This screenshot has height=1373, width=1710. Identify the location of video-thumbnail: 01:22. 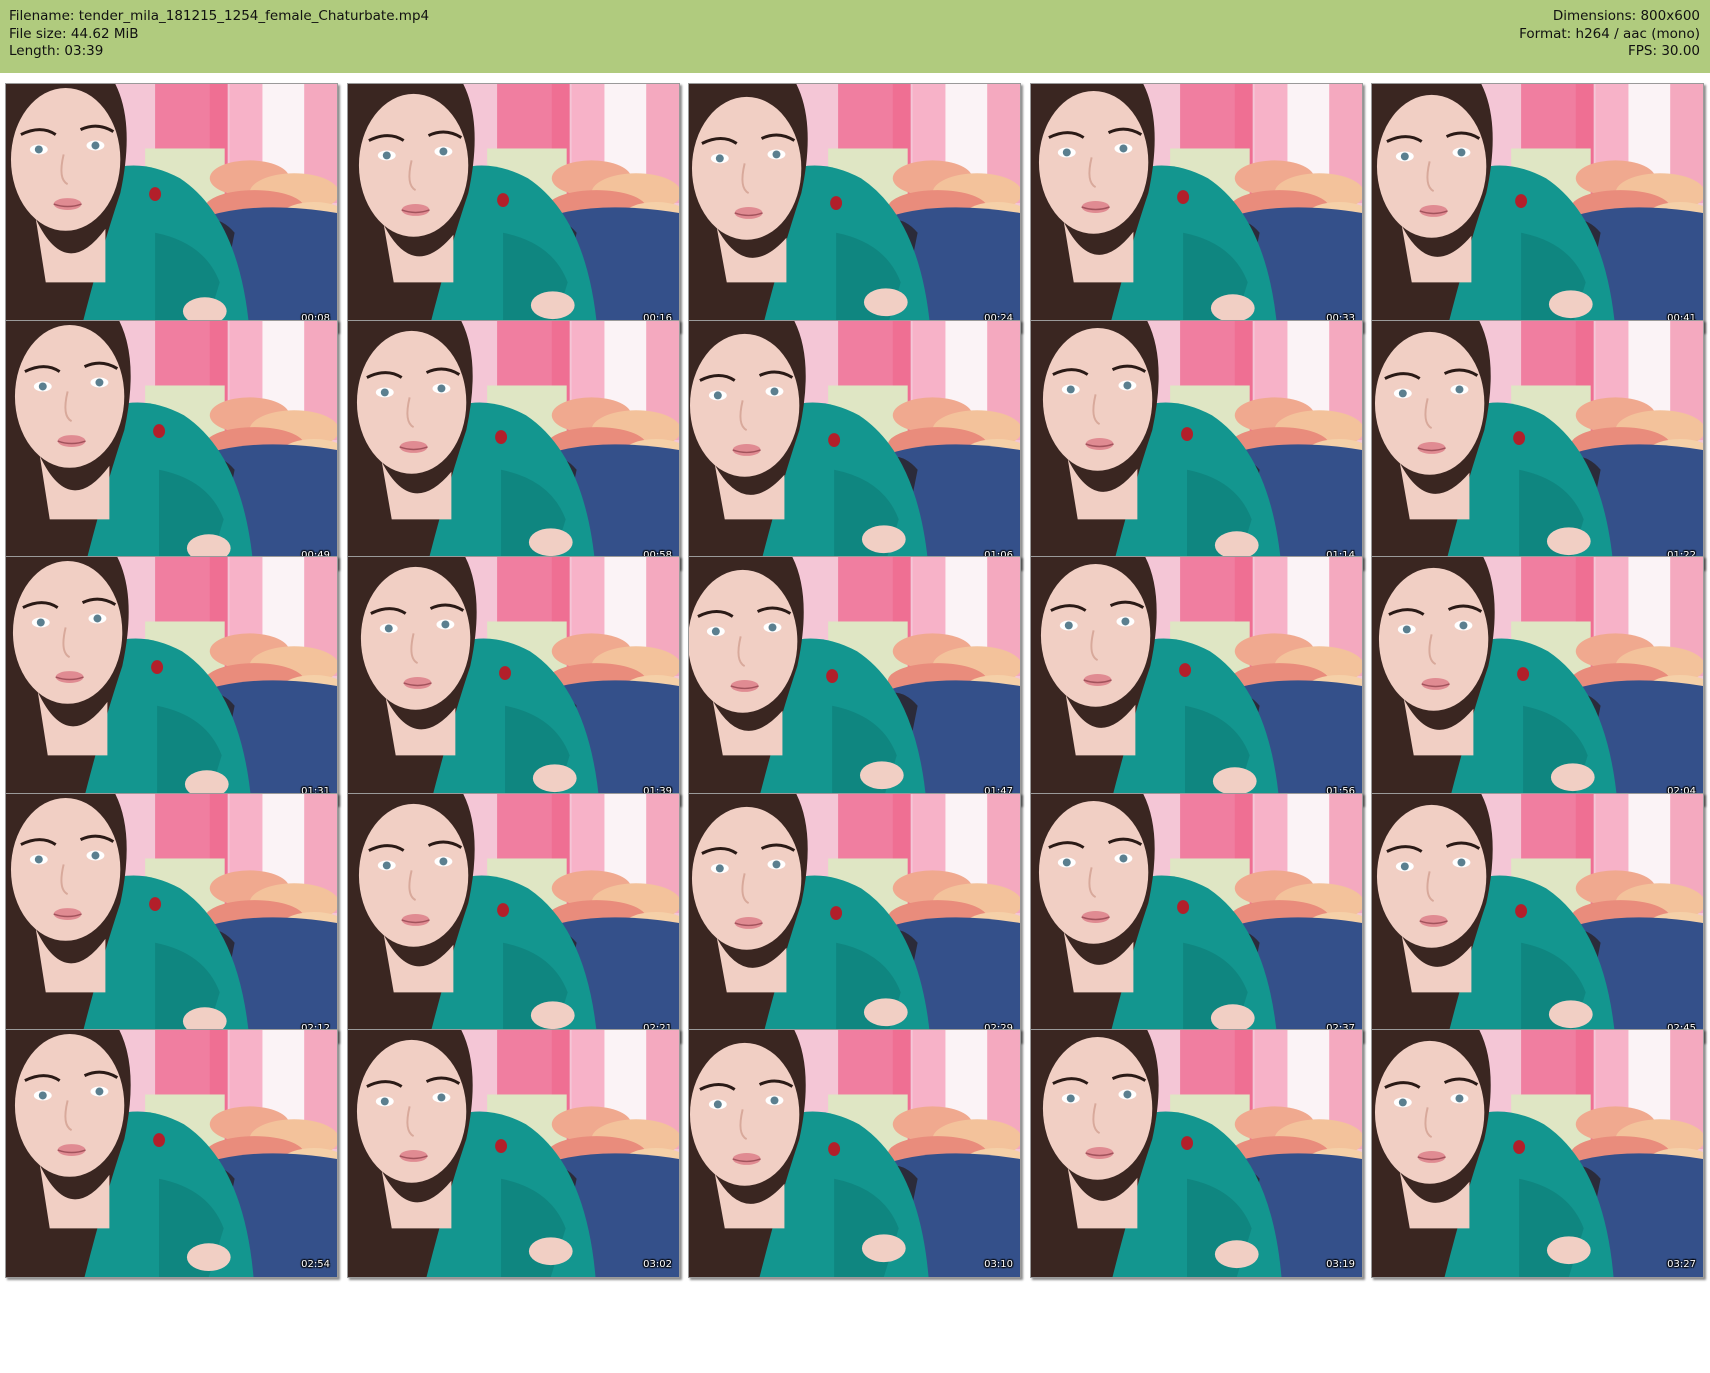
(1537, 444).